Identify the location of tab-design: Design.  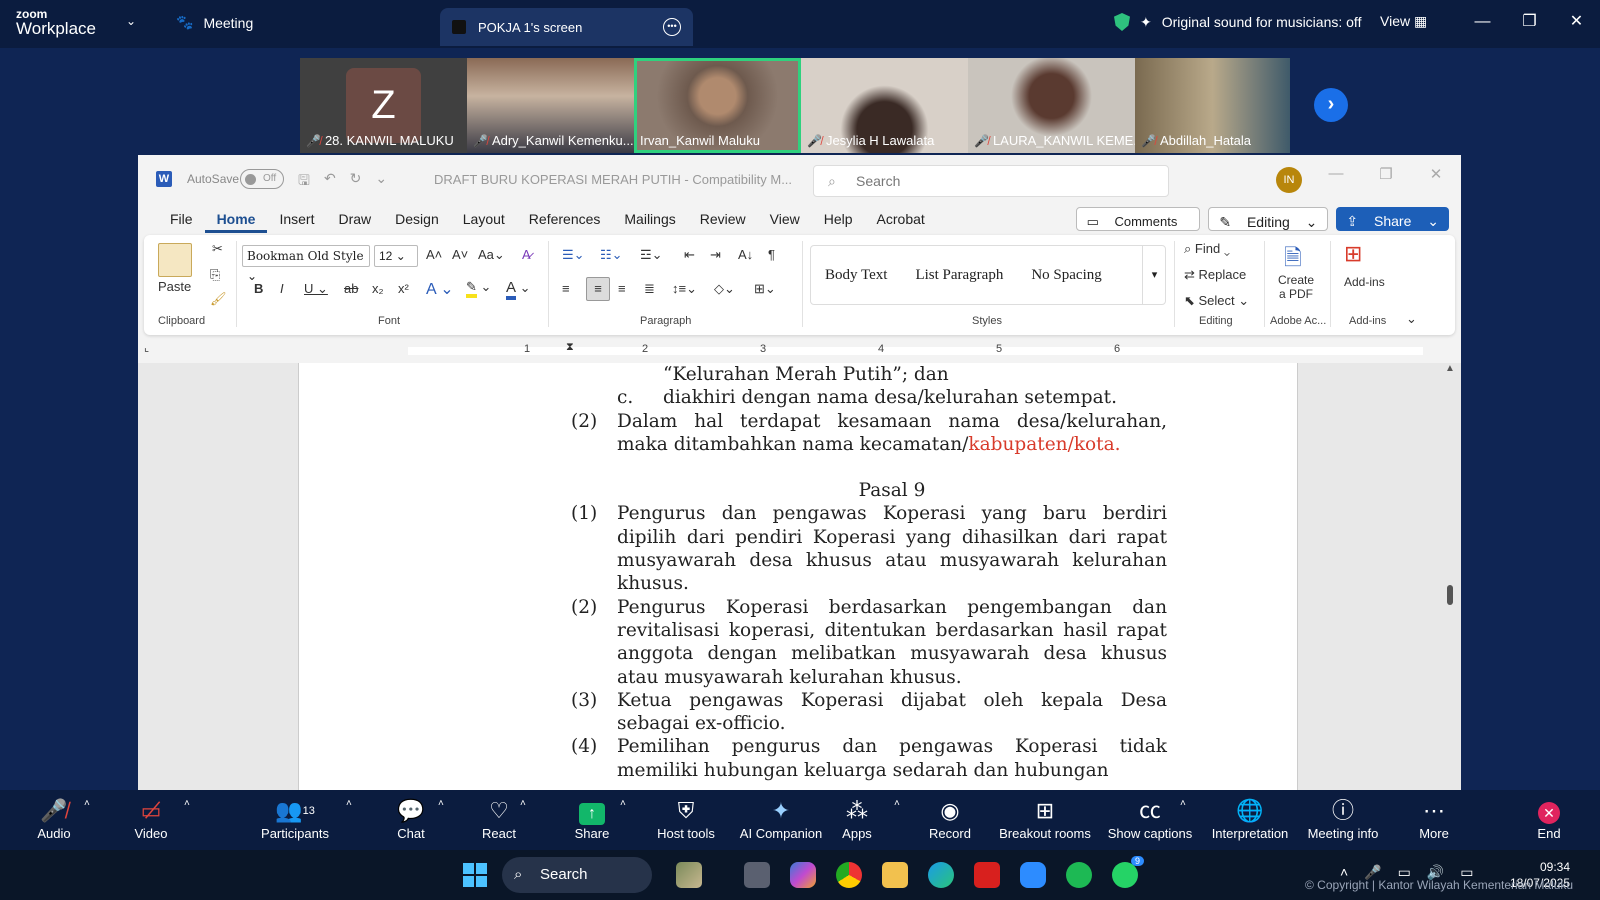
(417, 219).